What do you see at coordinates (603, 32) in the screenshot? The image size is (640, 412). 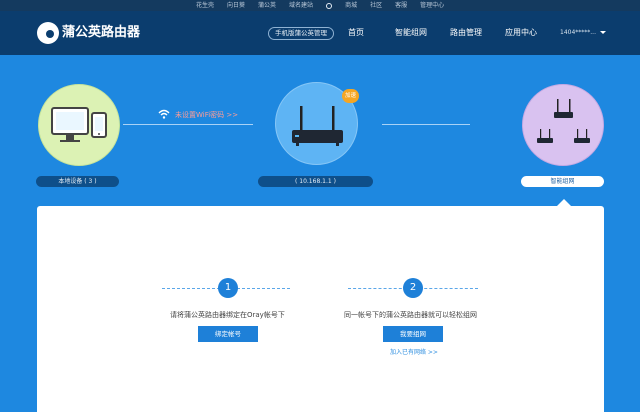 I see `chevron-down-icon` at bounding box center [603, 32].